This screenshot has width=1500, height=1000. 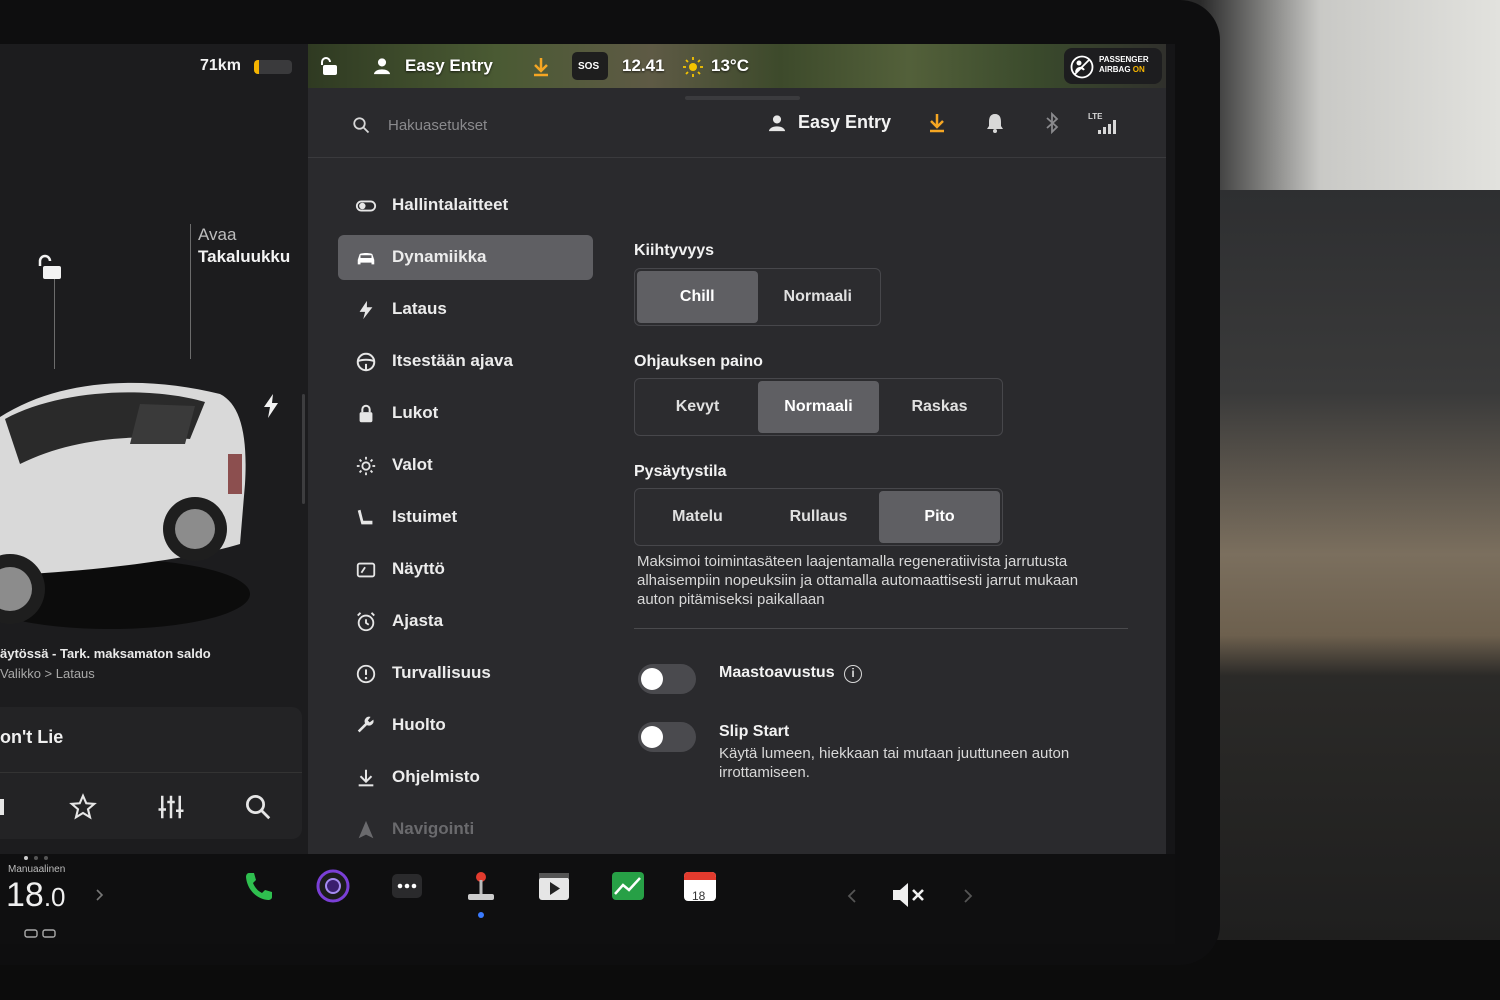 What do you see at coordinates (333, 886) in the screenshot?
I see `camera-icon` at bounding box center [333, 886].